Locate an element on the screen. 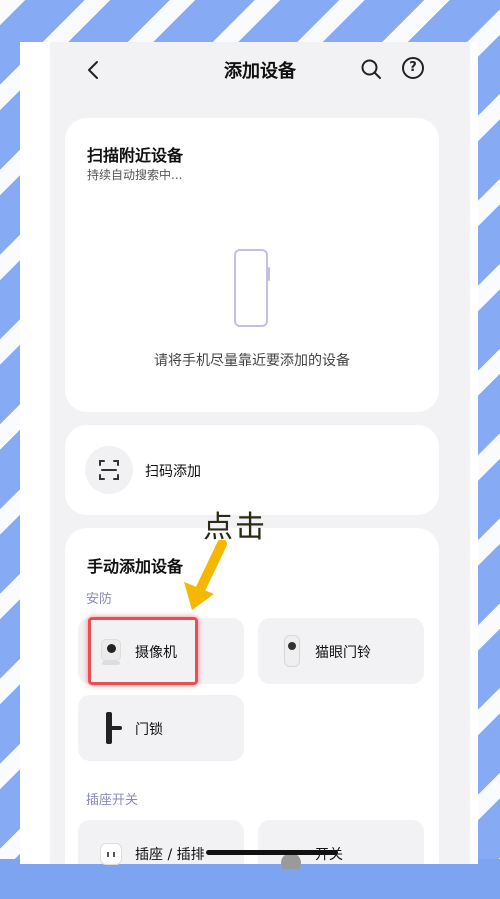 The width and height of the screenshot is (500, 899). manual-title: 手动添加设备 is located at coordinates (135, 566).